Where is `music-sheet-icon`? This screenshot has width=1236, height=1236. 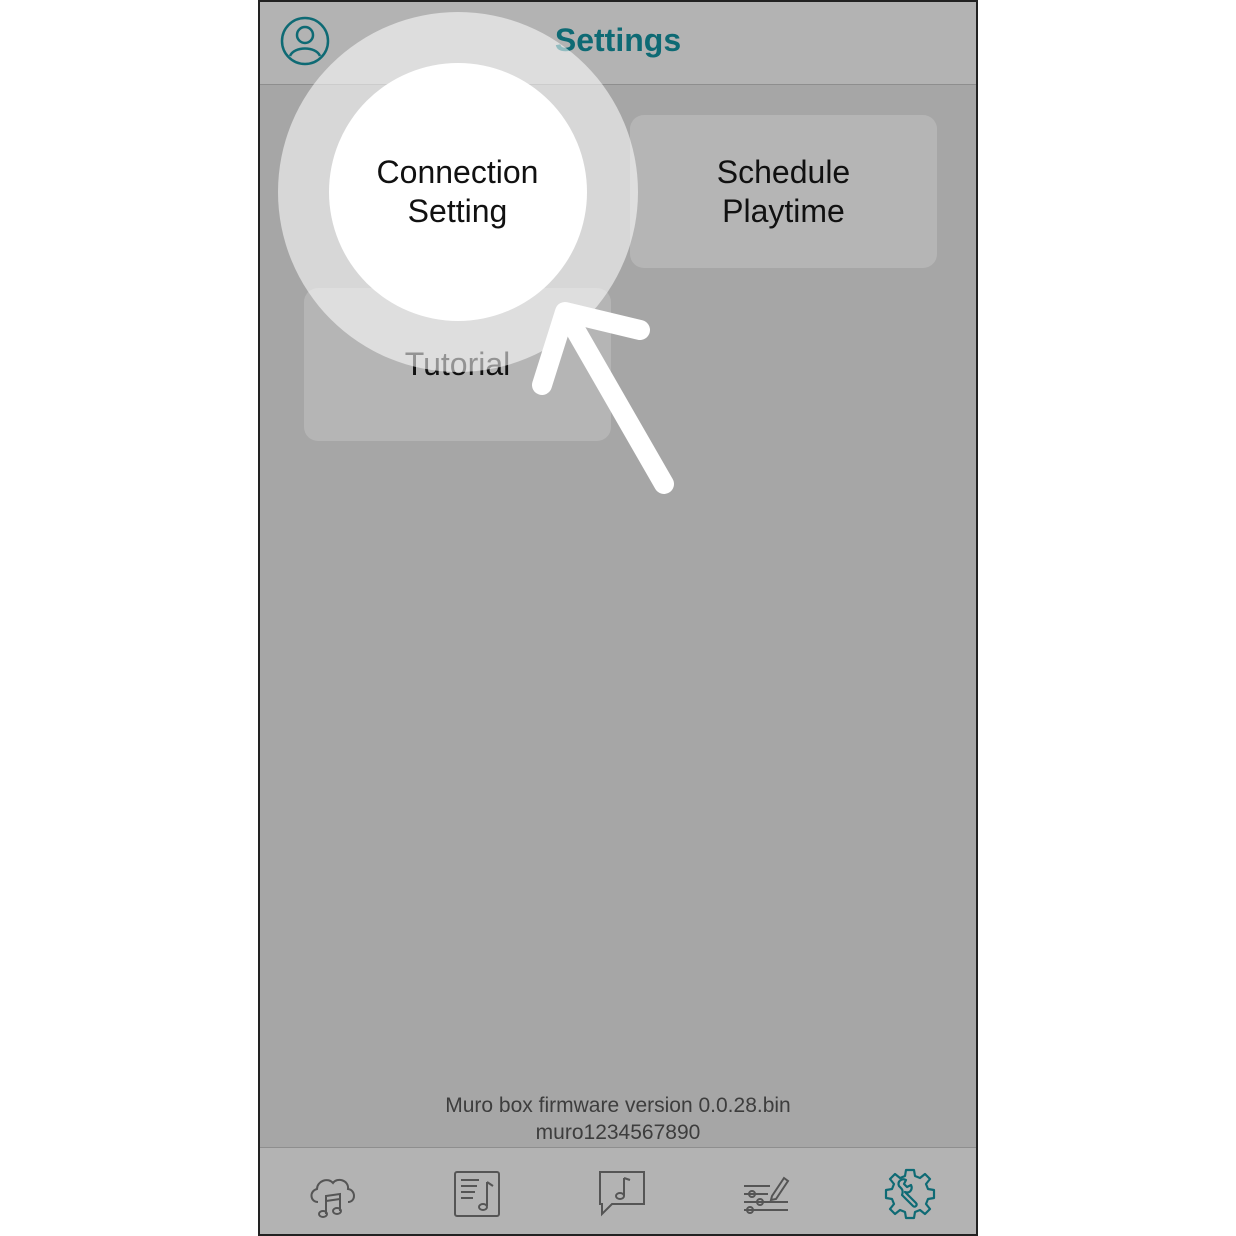
music-sheet-icon is located at coordinates (477, 1194).